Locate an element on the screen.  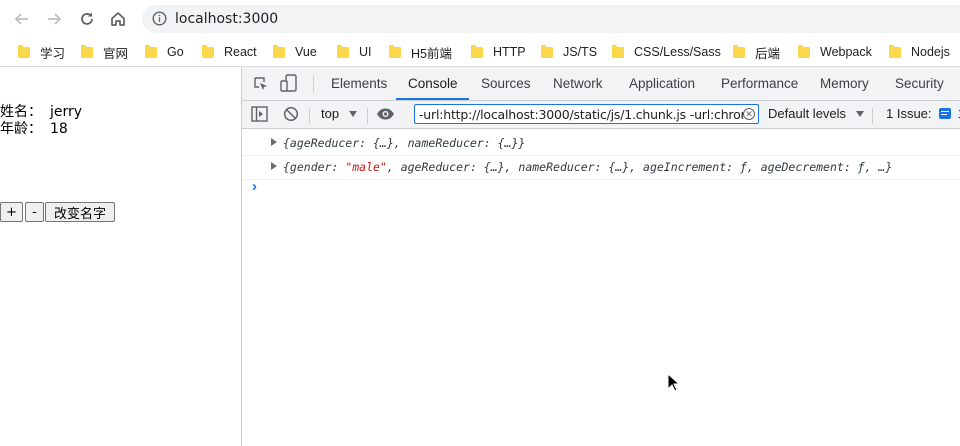
bookmark-item: HTTP is located at coordinates (498, 52).